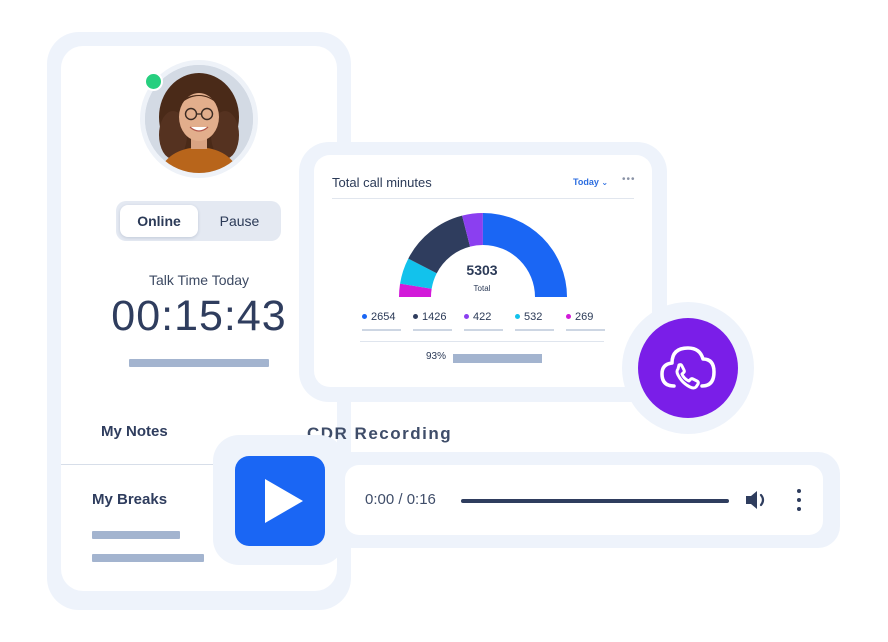 This screenshot has width=888, height=642. I want to click on period-label: Today, so click(586, 182).